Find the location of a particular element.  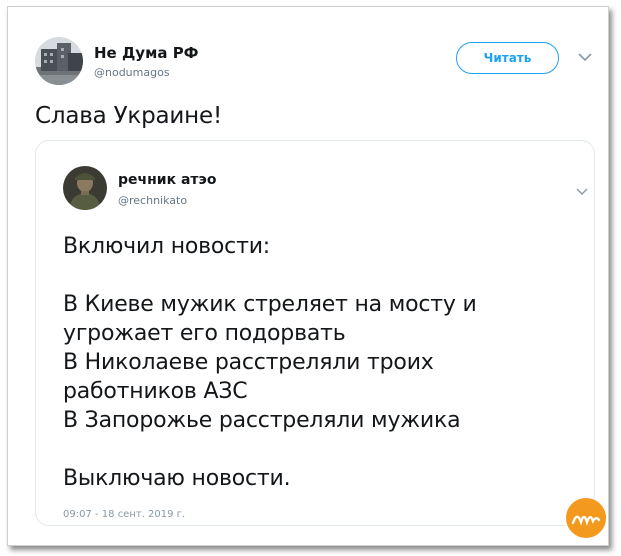

quoted-author-avatar is located at coordinates (85, 188).